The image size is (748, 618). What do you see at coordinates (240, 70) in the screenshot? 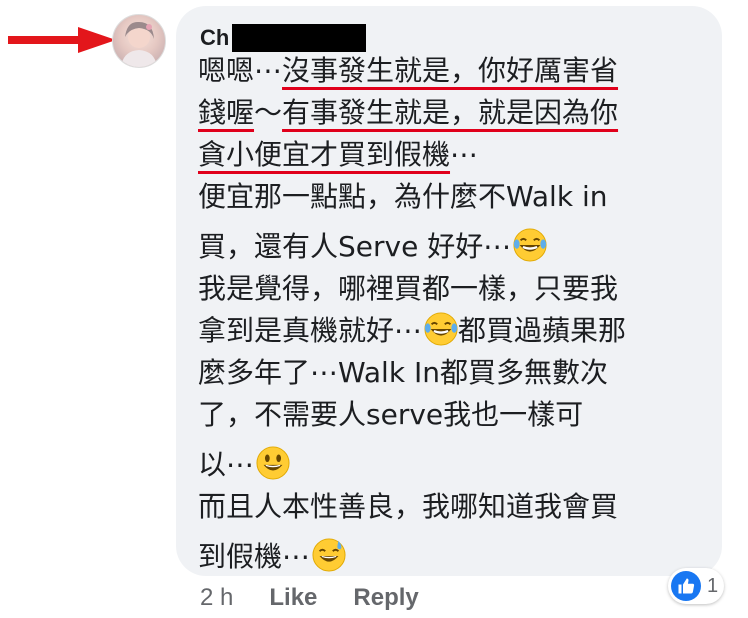
I see `comment-text-segment: 嗯嗯⋯` at bounding box center [240, 70].